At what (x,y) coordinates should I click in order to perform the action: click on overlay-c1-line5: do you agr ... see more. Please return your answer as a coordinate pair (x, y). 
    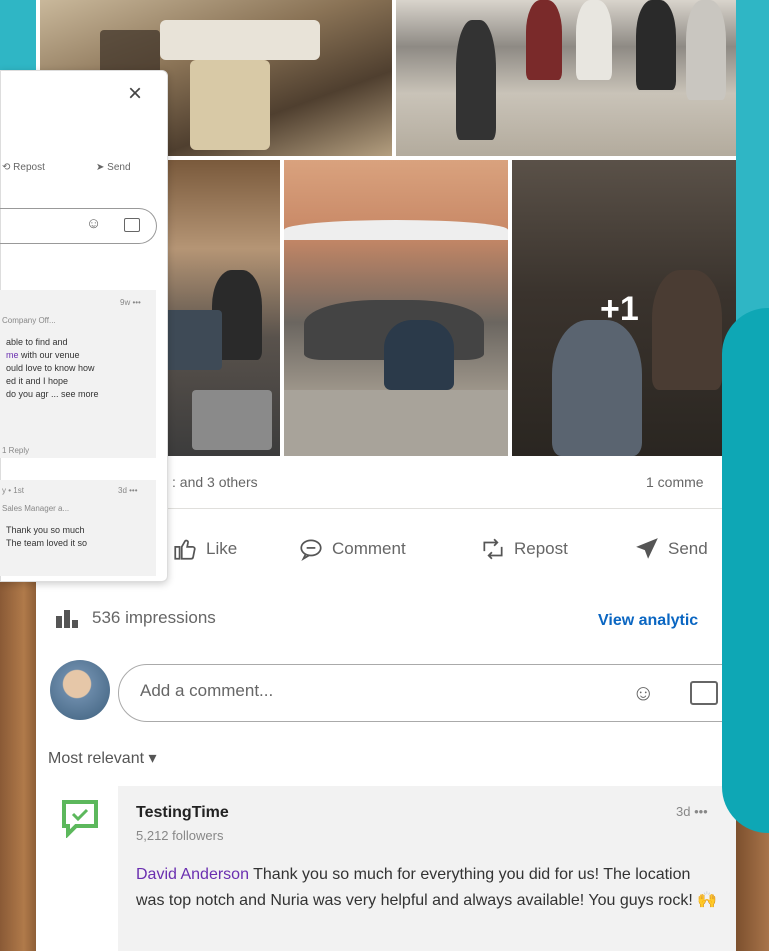
    Looking at the image, I should click on (80, 394).